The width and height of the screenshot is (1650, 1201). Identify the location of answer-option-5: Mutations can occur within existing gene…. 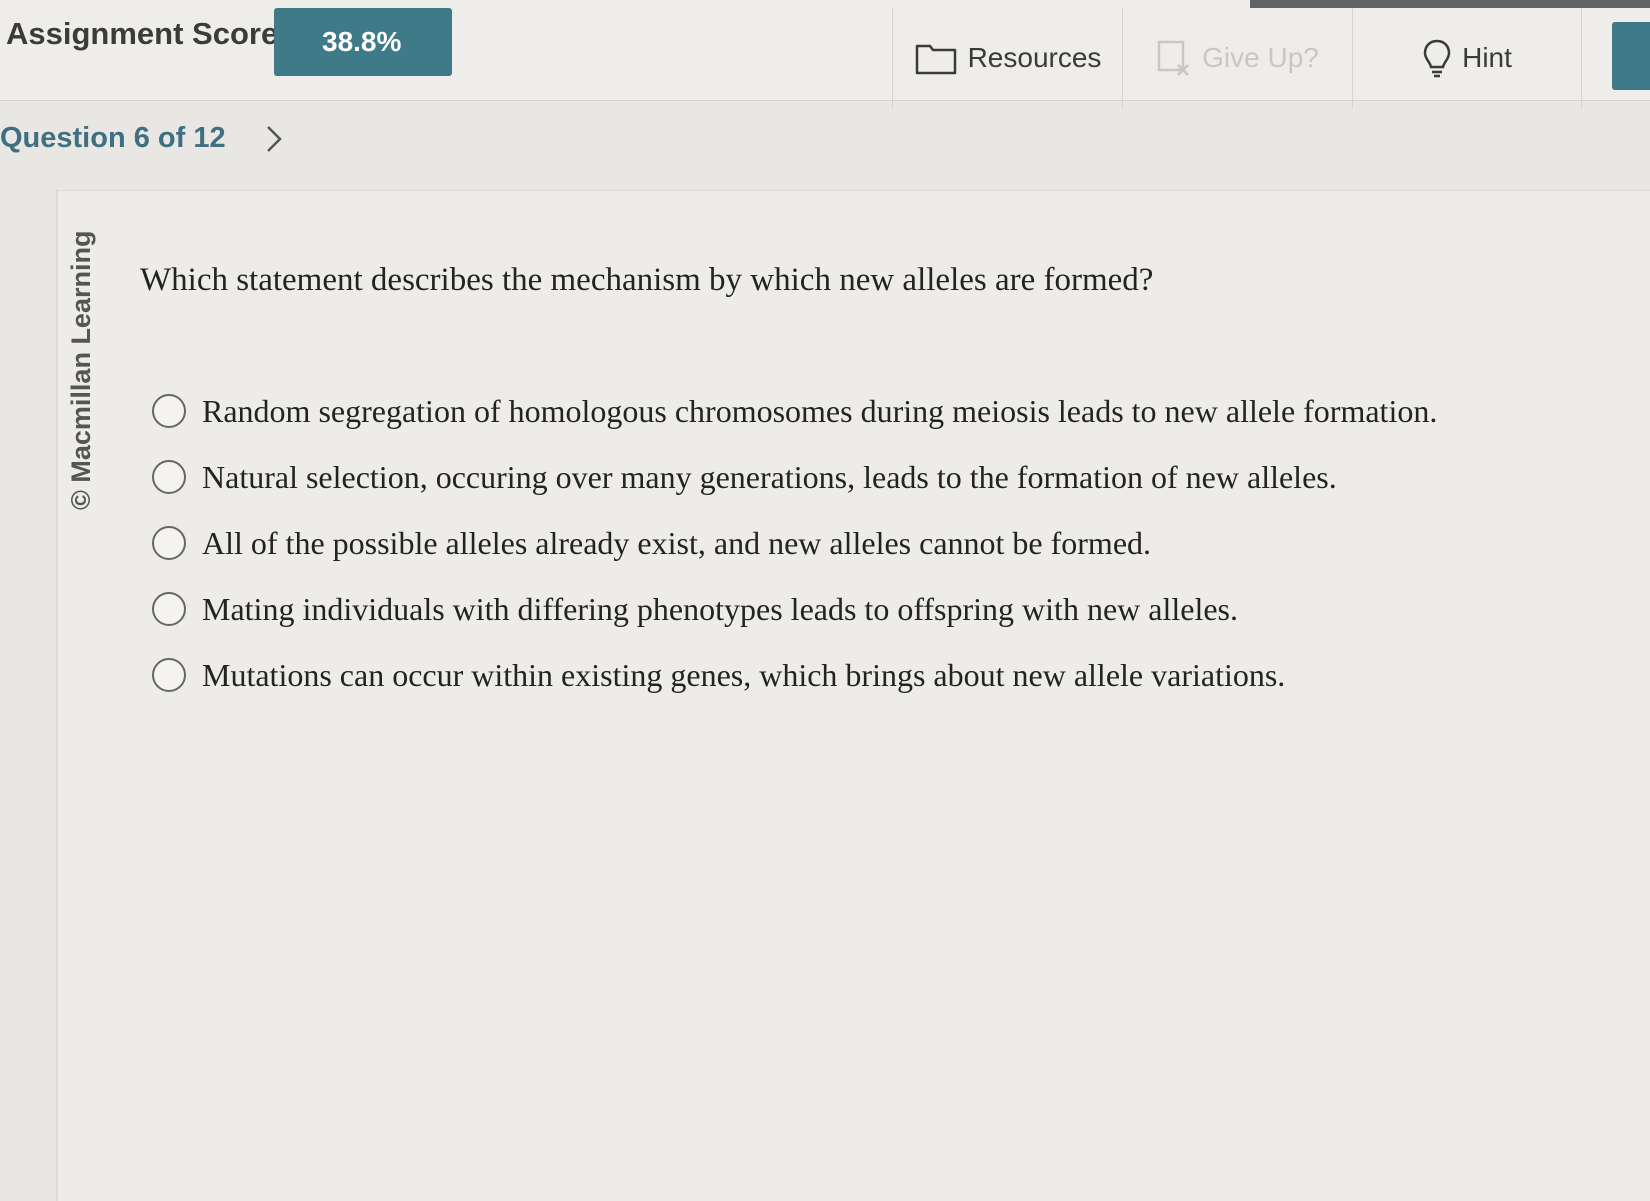
(794, 675).